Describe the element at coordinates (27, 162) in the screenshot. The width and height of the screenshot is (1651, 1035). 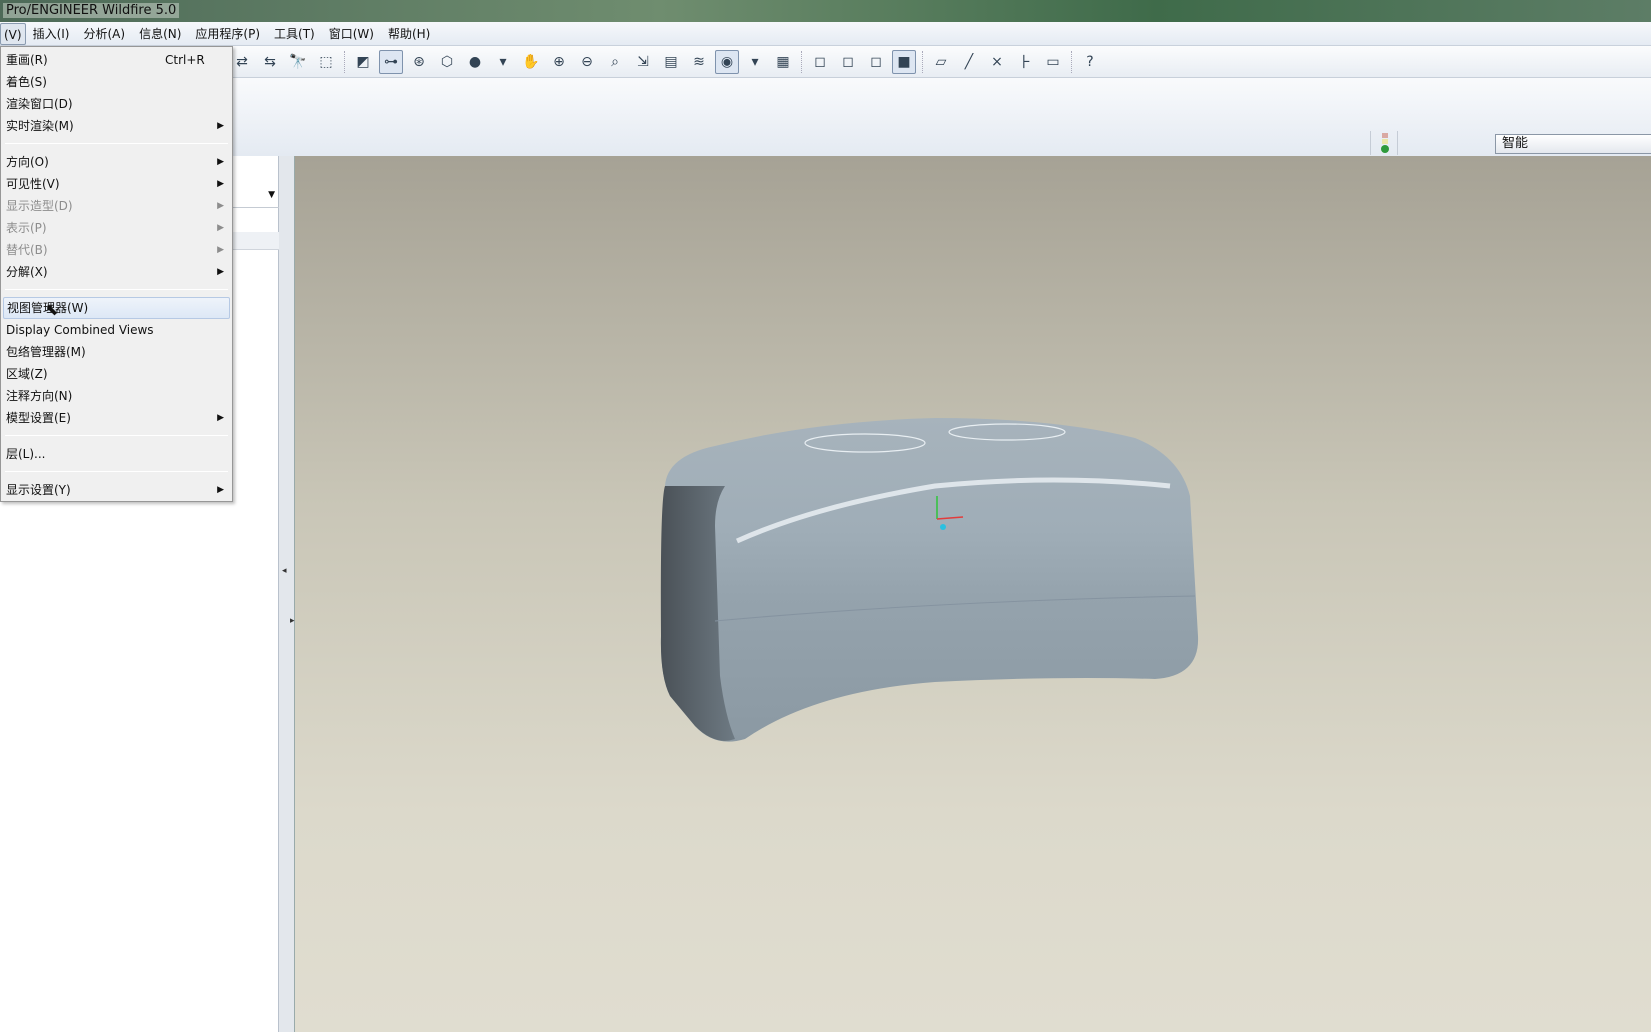
I see `menu-item-label: 方向(O)` at that location.